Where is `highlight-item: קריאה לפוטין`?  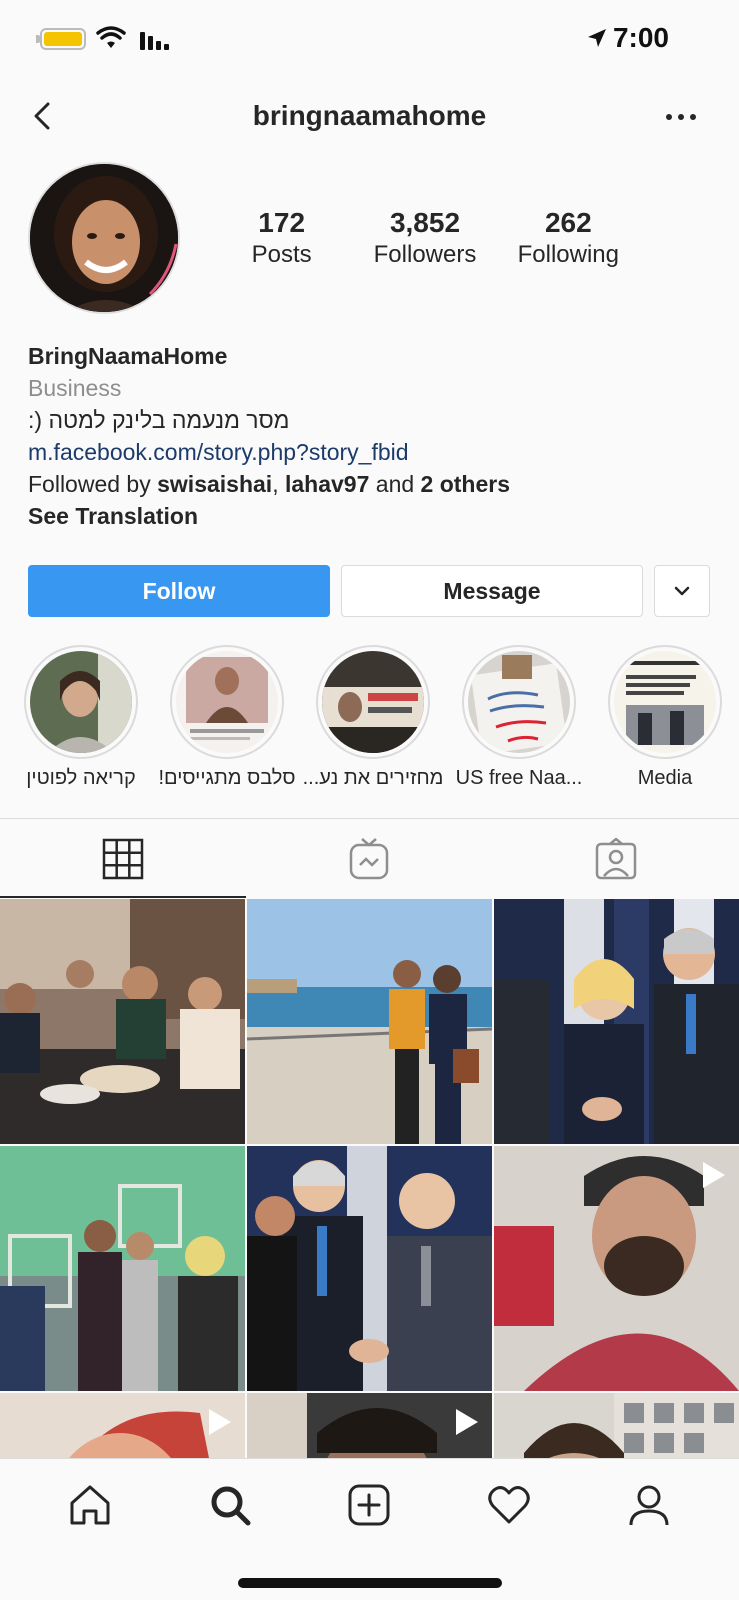 highlight-item: קריאה לפוטין is located at coordinates (81, 717).